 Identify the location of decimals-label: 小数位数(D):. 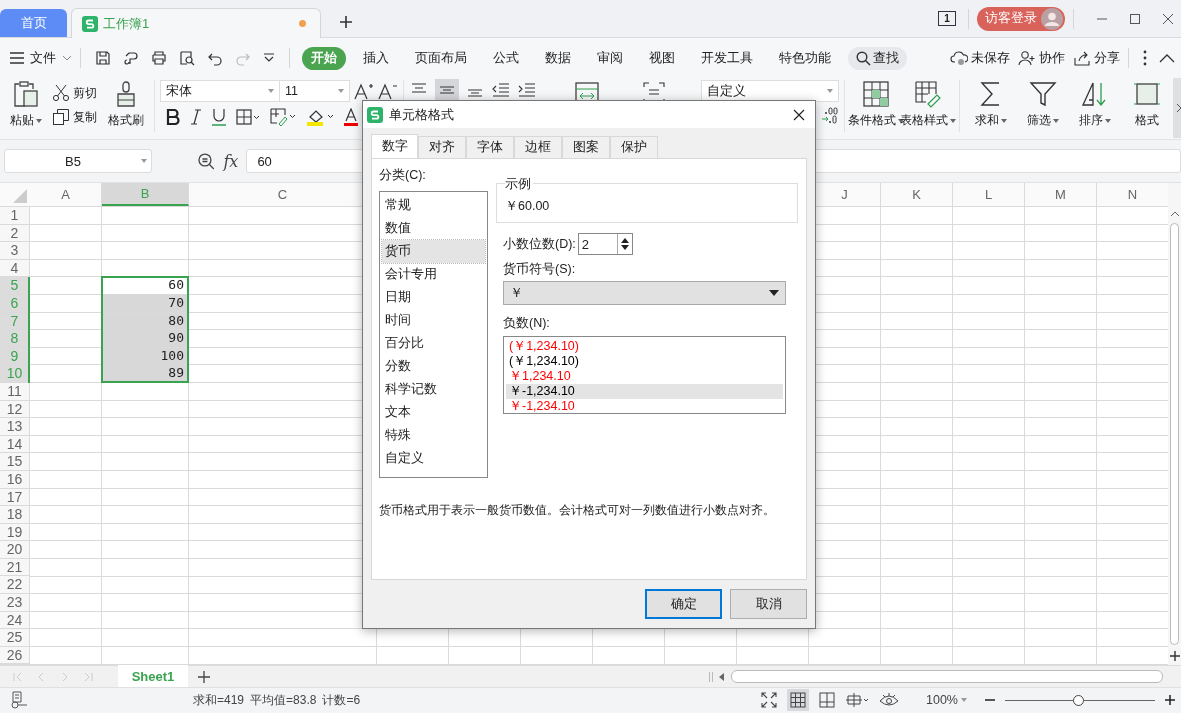
(539, 244).